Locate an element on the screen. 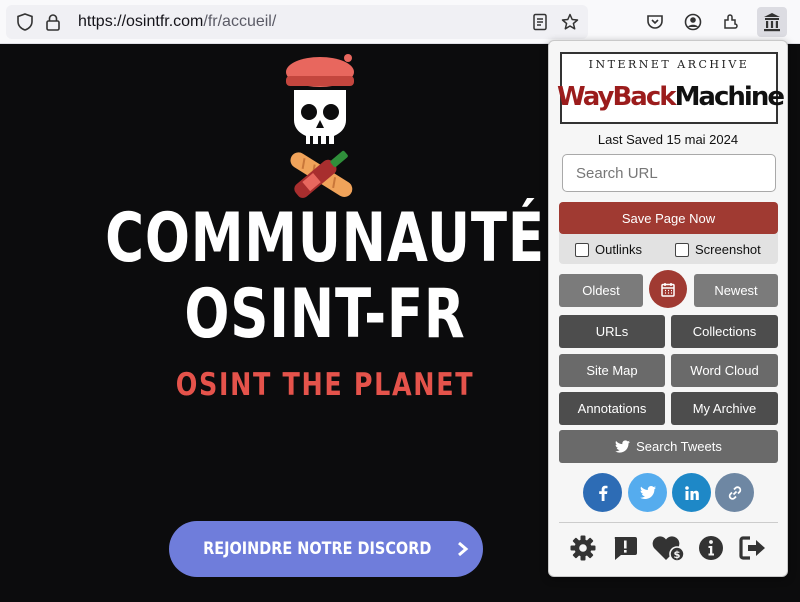 Image resolution: width=800 pixels, height=602 pixels. screenshot-checkbox: Screenshot is located at coordinates (718, 249).